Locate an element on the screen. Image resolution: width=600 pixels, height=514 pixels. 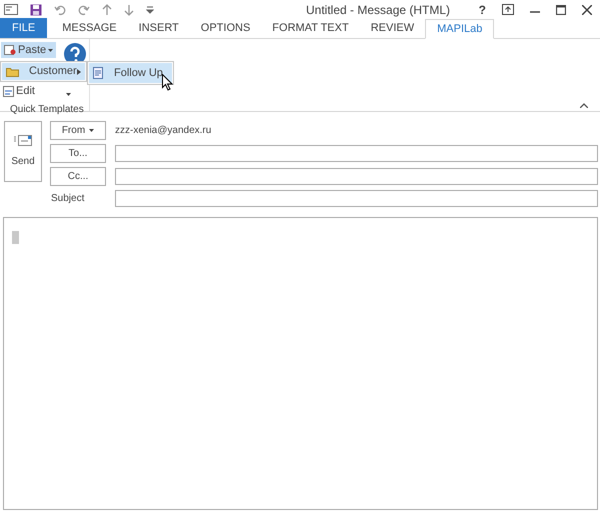
edit-button: Edit is located at coordinates (37, 91).